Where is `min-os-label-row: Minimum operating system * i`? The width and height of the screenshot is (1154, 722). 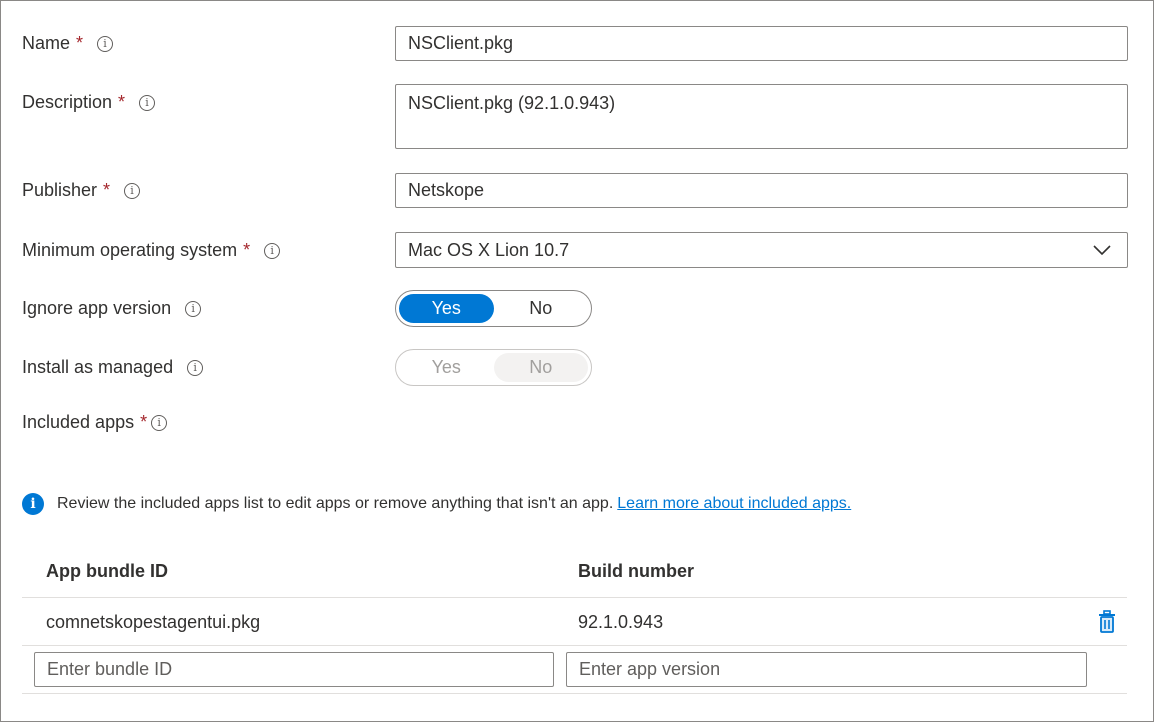
min-os-label-row: Minimum operating system * i is located at coordinates (151, 250).